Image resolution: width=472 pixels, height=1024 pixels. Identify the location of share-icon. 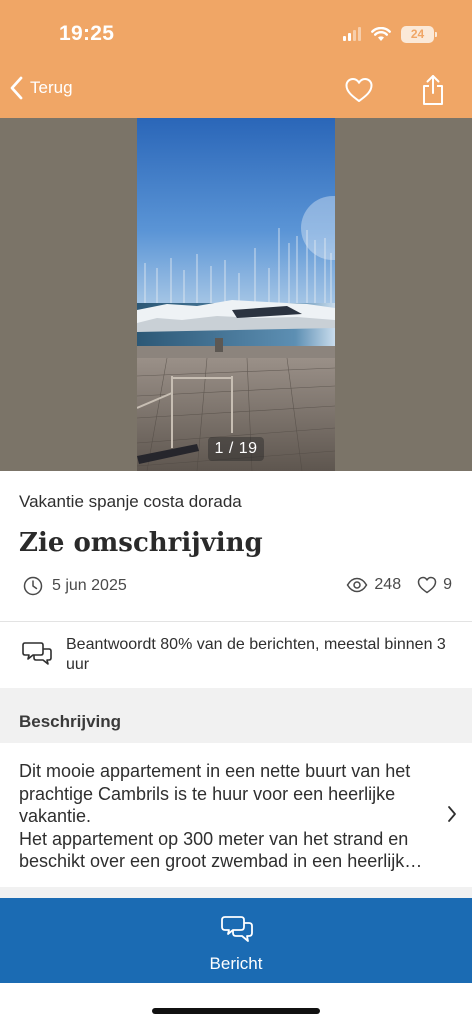
(433, 90).